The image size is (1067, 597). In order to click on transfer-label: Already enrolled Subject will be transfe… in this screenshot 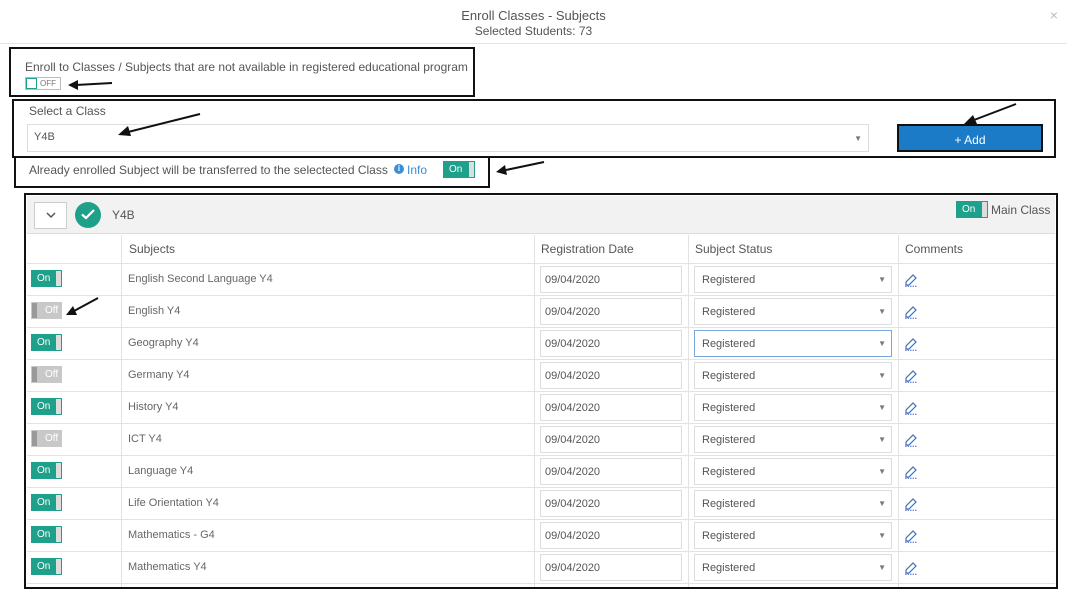, I will do `click(208, 170)`.